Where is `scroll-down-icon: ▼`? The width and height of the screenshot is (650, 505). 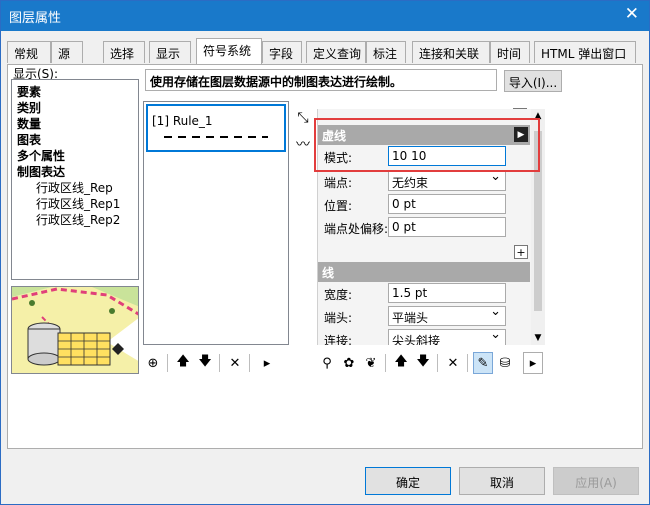 scroll-down-icon: ▼ is located at coordinates (538, 338).